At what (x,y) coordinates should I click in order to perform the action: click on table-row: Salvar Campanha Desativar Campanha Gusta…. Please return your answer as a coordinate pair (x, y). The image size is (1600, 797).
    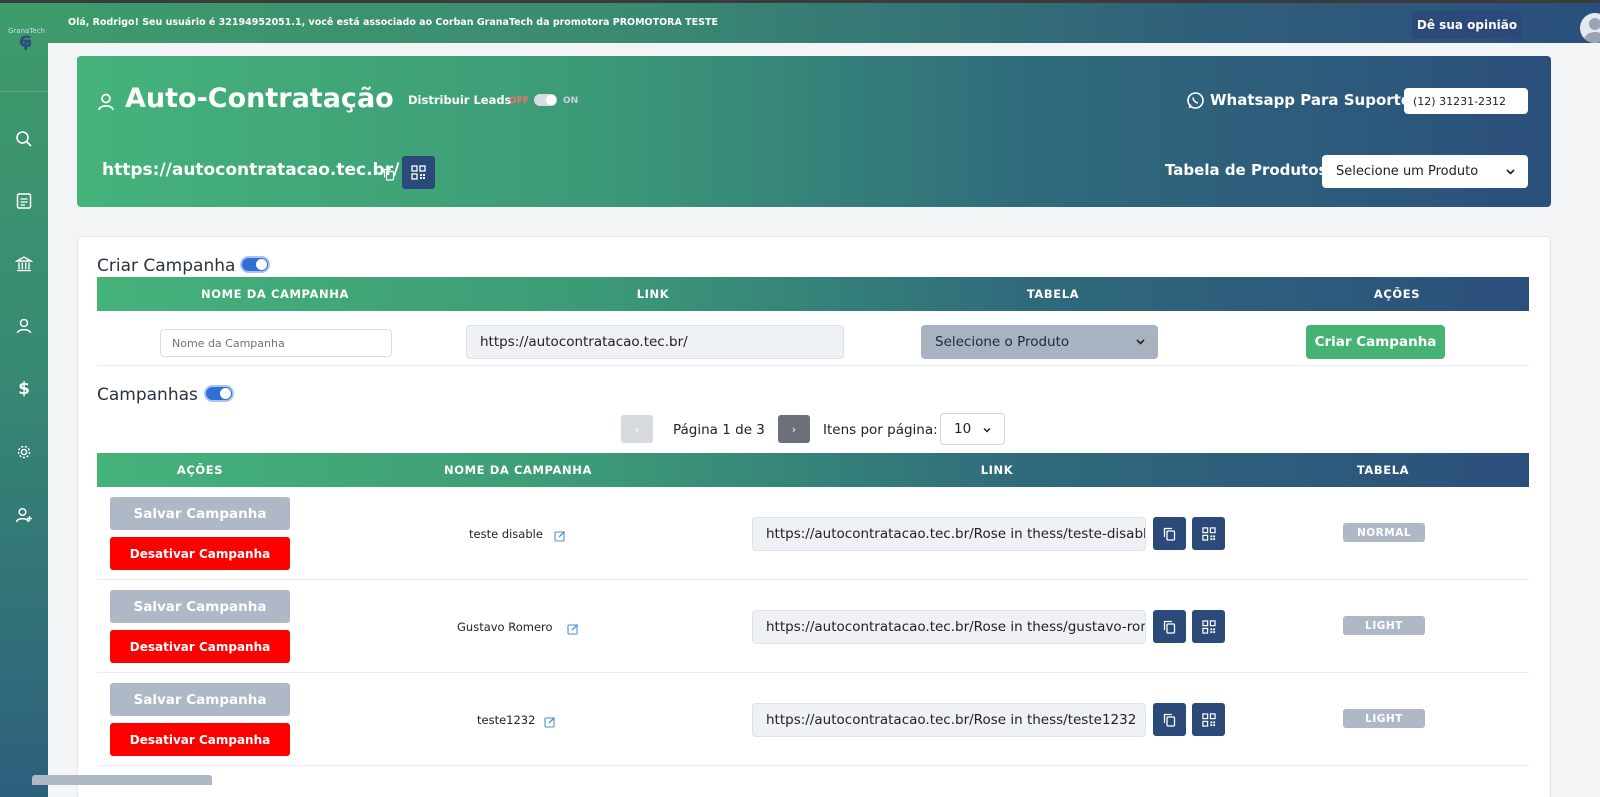
    Looking at the image, I should click on (813, 626).